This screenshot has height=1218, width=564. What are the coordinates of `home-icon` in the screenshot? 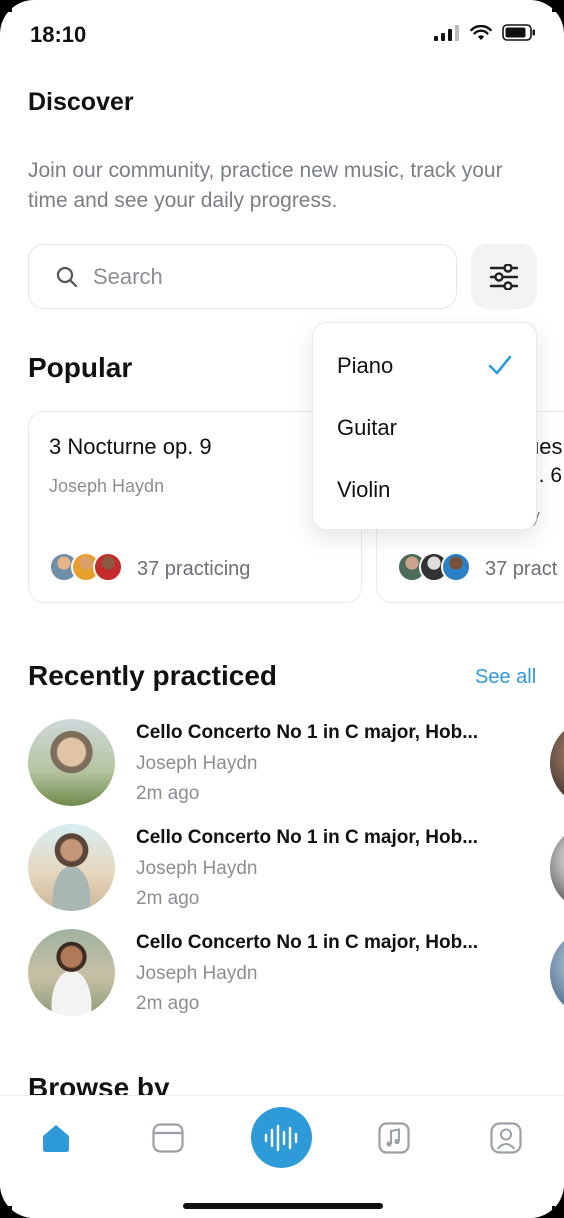 It's located at (56, 1138).